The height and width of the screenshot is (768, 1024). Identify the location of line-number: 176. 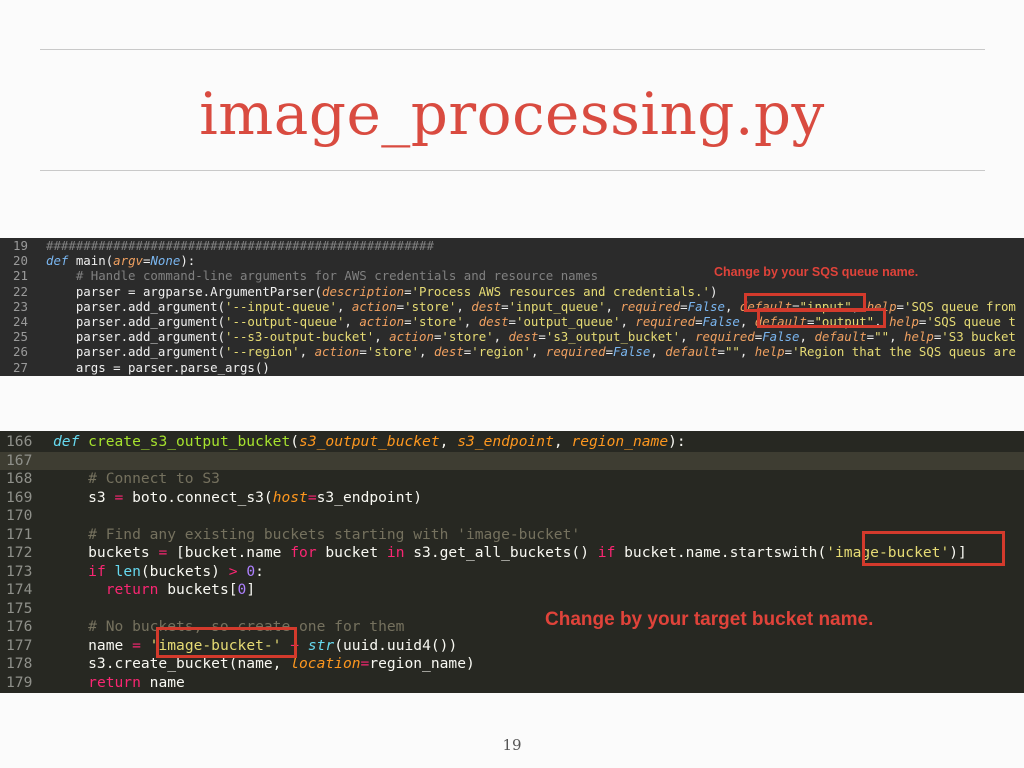
(19, 626).